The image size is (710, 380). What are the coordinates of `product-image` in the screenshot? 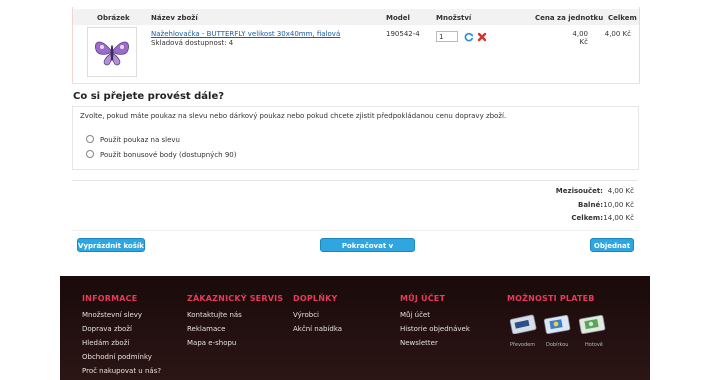 It's located at (112, 52).